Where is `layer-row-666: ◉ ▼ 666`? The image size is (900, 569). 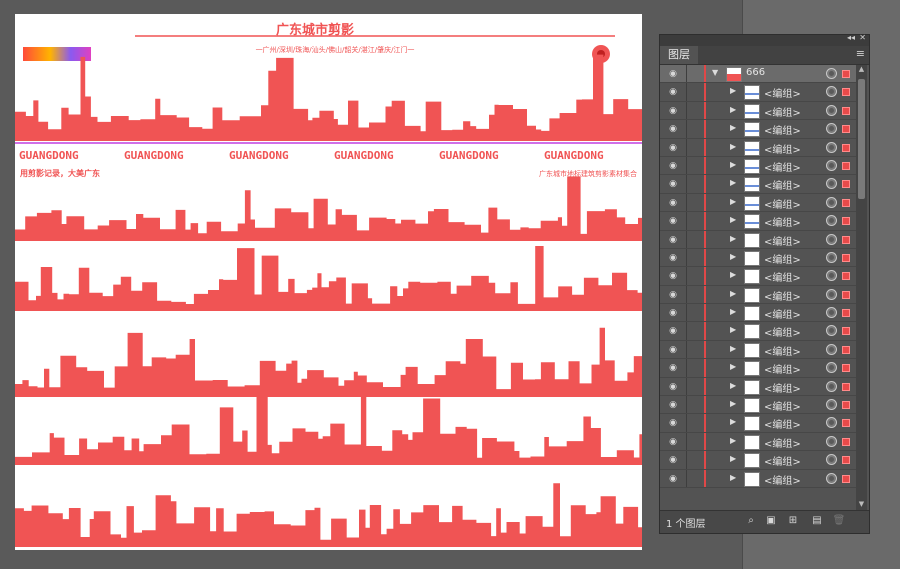 layer-row-666: ◉ ▼ 666 is located at coordinates (758, 74).